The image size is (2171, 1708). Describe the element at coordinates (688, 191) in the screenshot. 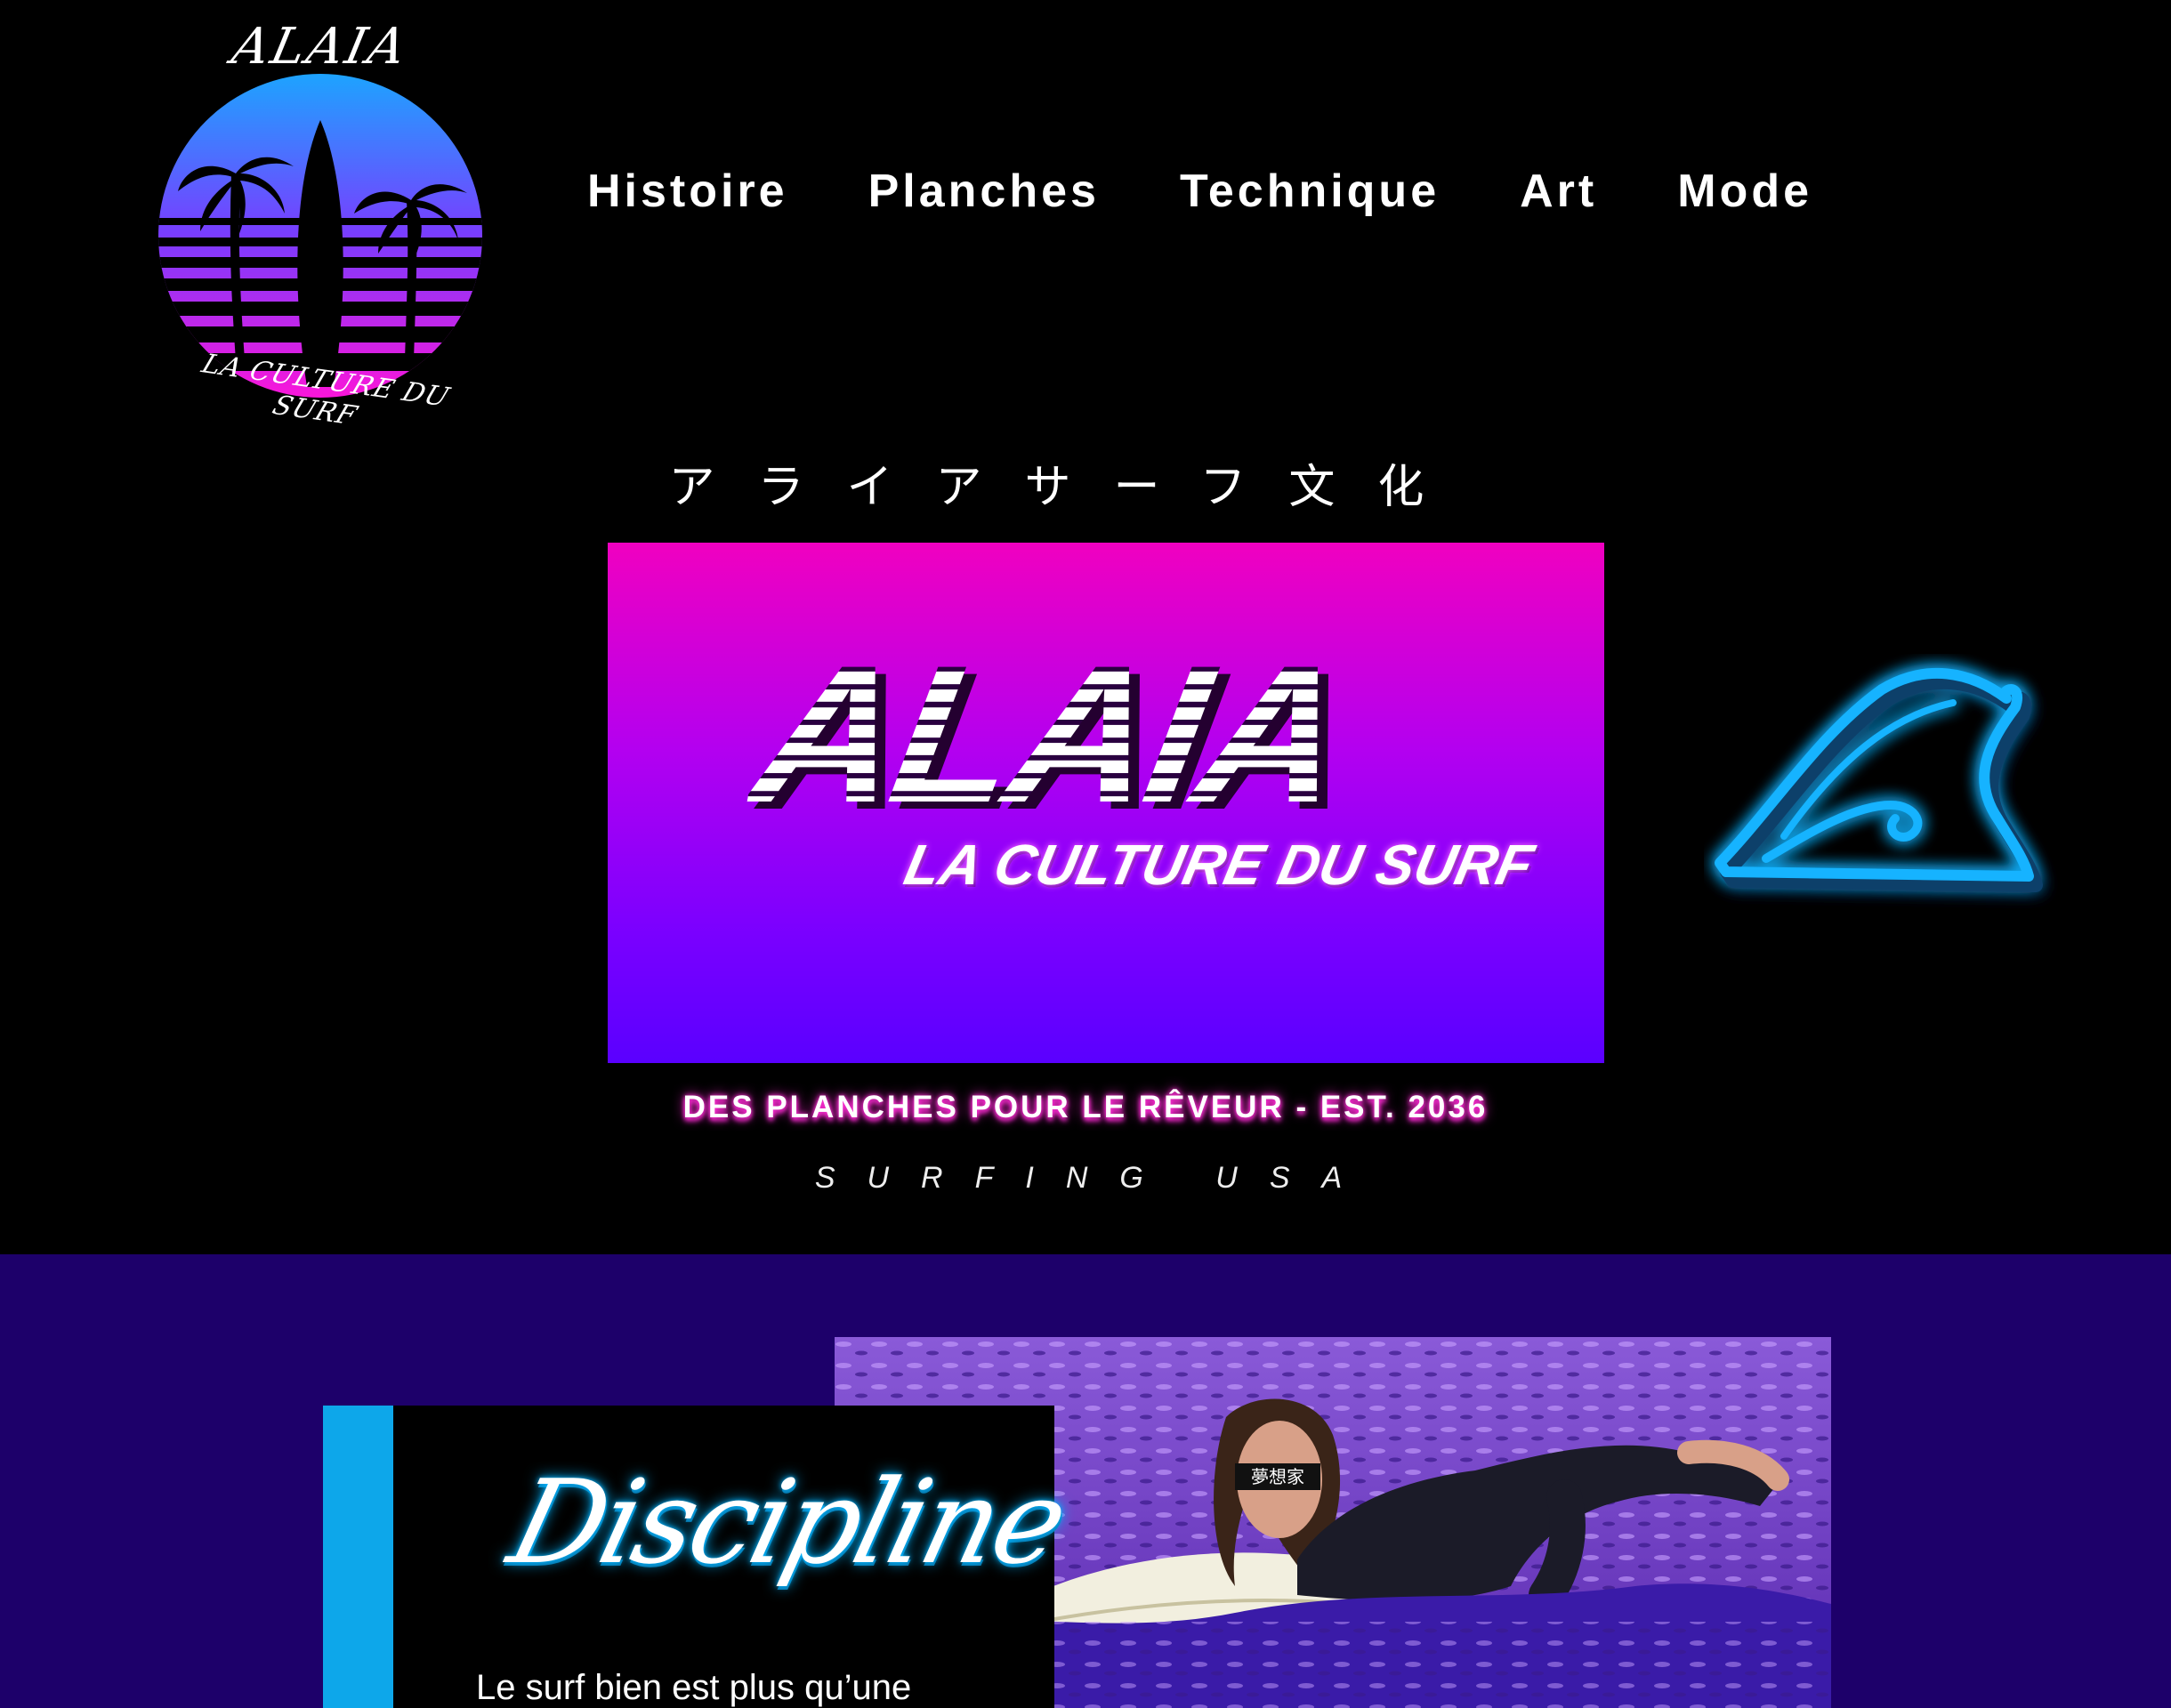

I see `nav-item-histoire: Histoire` at that location.